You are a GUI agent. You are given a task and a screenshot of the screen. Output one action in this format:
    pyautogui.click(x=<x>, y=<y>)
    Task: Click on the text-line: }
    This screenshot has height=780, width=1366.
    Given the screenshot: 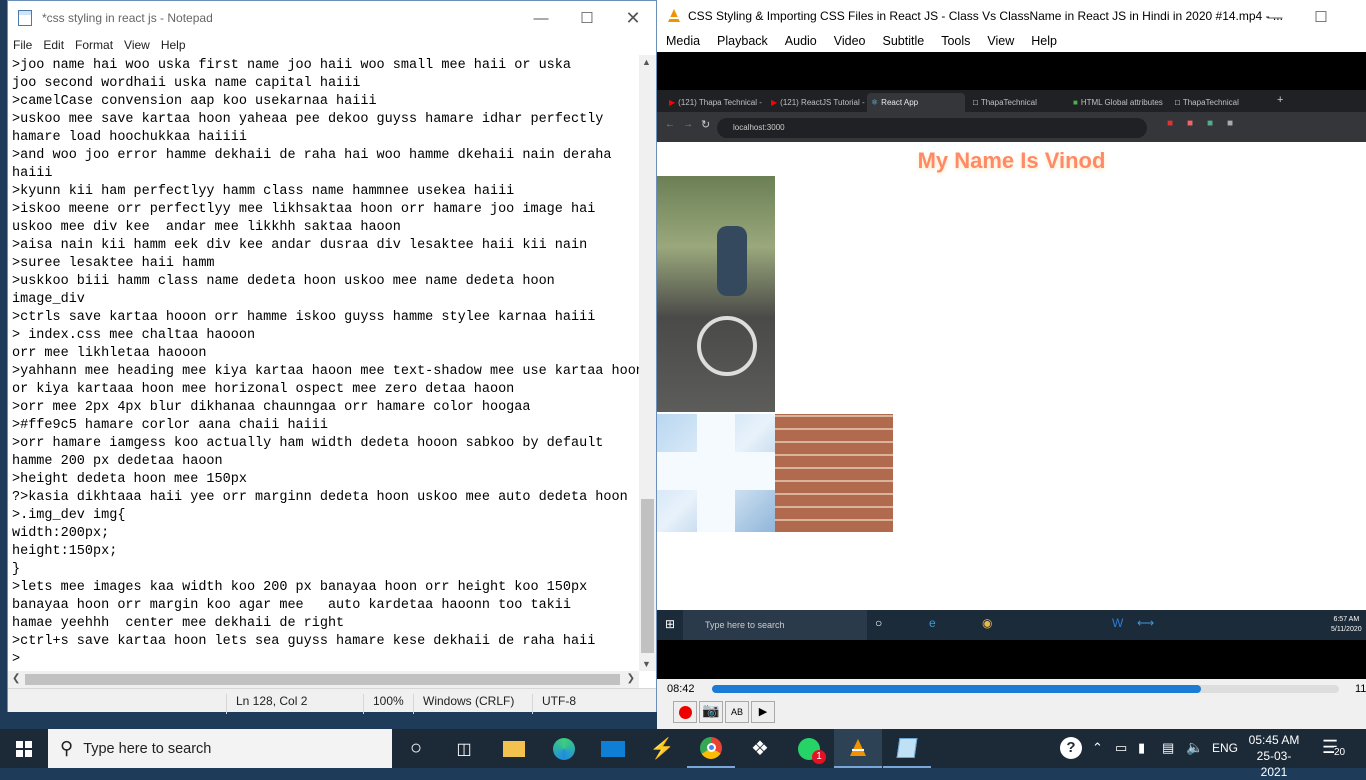 What is the action you would take?
    pyautogui.click(x=16, y=569)
    